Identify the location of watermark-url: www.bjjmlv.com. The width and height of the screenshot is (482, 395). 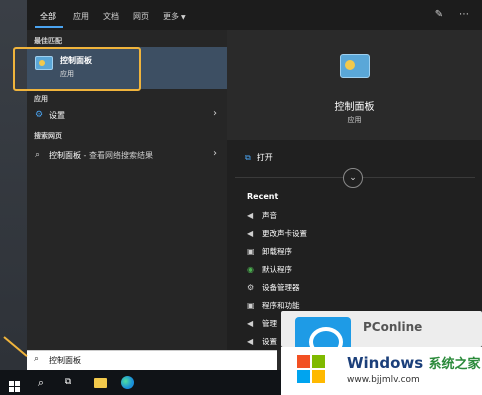
(383, 380).